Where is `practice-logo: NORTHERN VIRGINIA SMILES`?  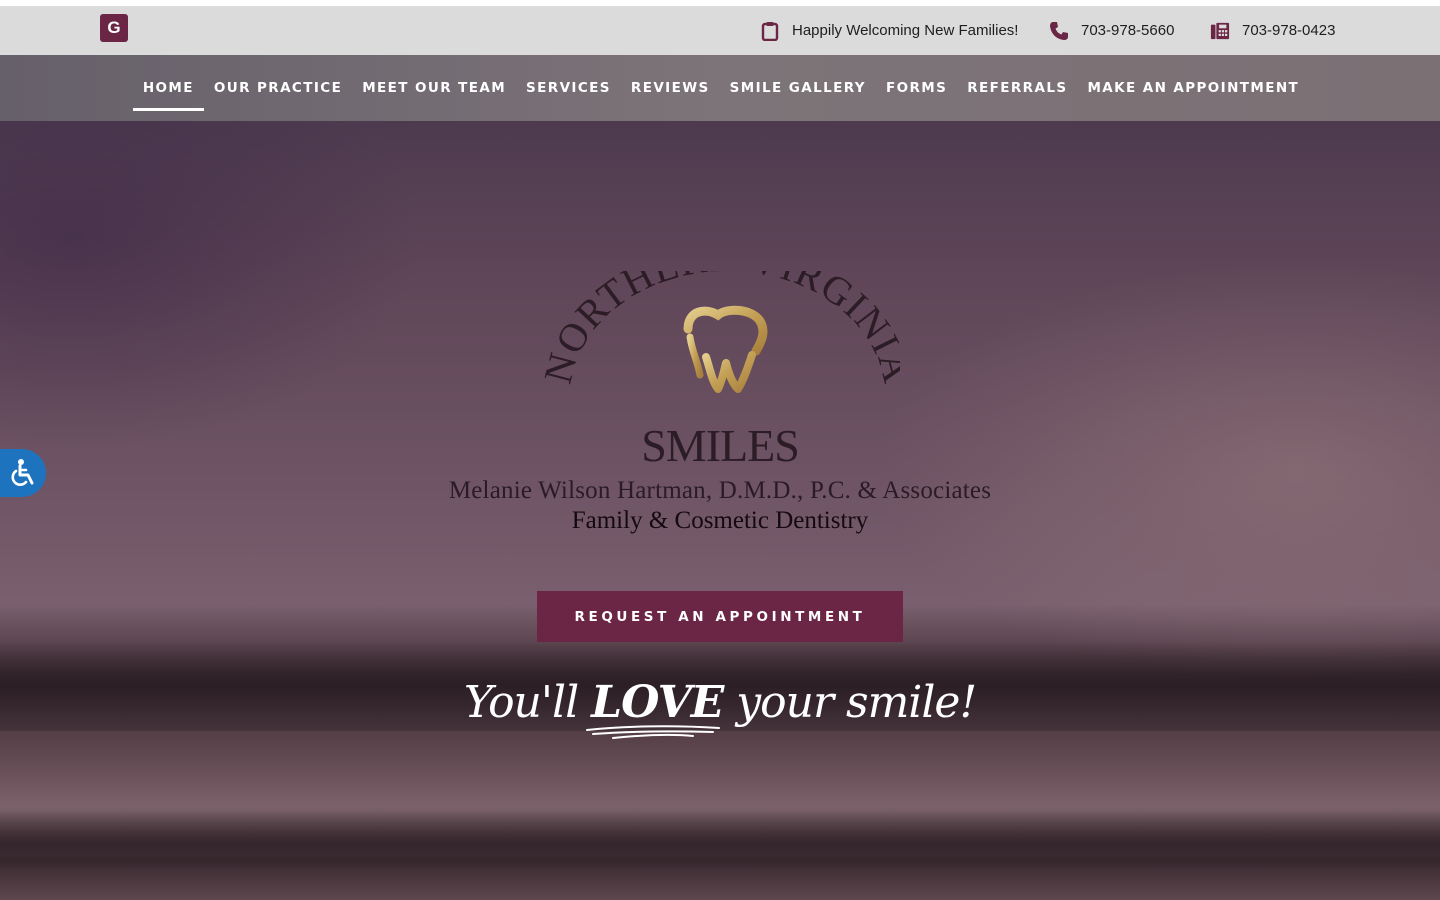 practice-logo: NORTHERN VIRGINIA SMILES is located at coordinates (720, 371).